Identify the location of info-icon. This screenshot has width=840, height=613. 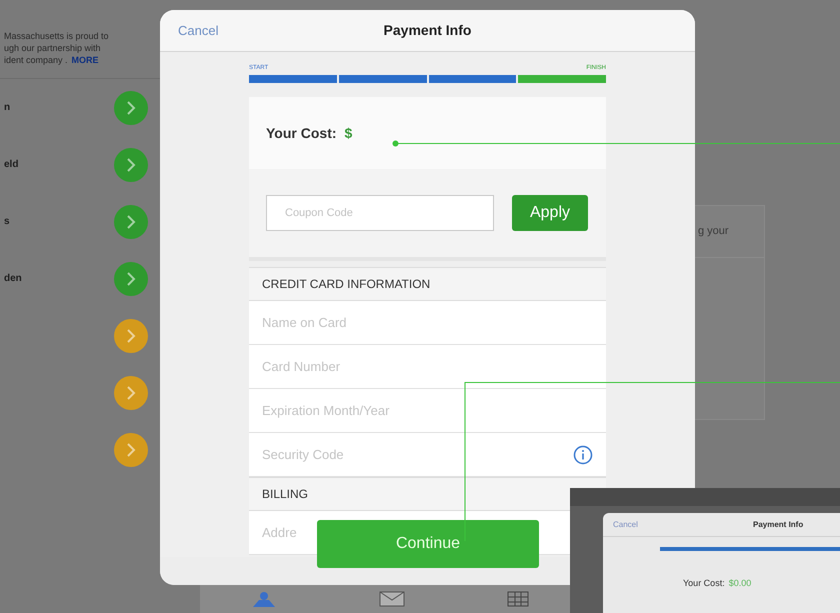
(583, 454).